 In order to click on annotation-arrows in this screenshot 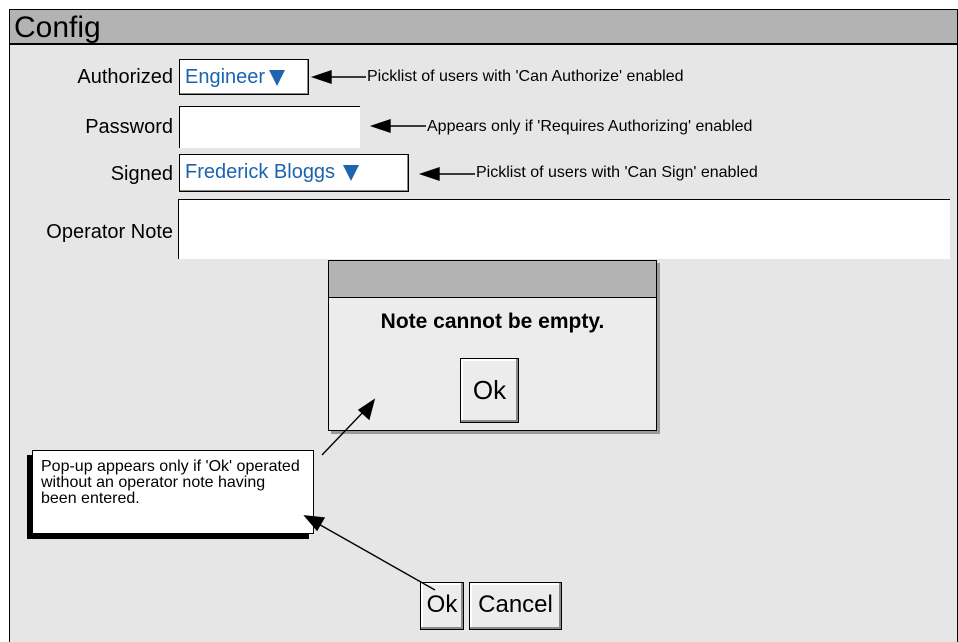, I will do `click(389, 330)`.